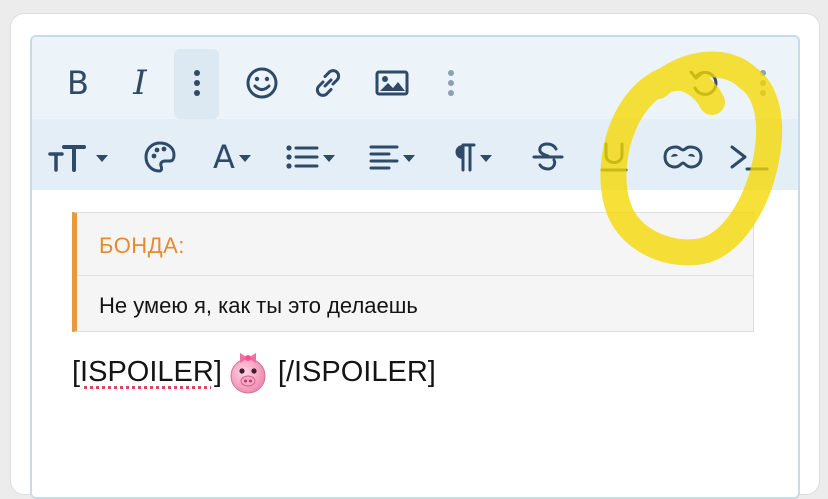 Image resolution: width=828 pixels, height=499 pixels. What do you see at coordinates (224, 157) in the screenshot?
I see `text-color-icon: A` at bounding box center [224, 157].